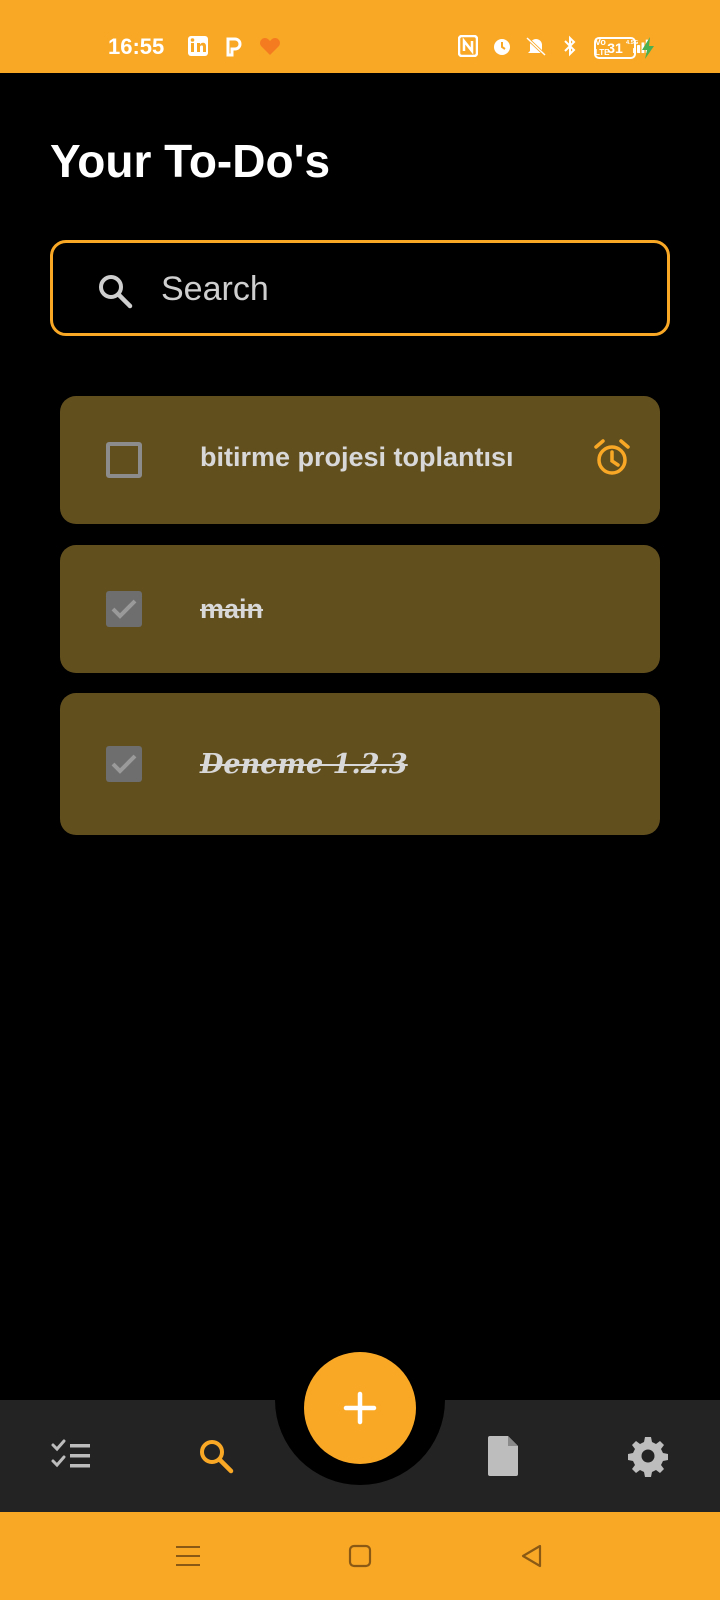  I want to click on page-title: Your To-Do's, so click(190, 161).